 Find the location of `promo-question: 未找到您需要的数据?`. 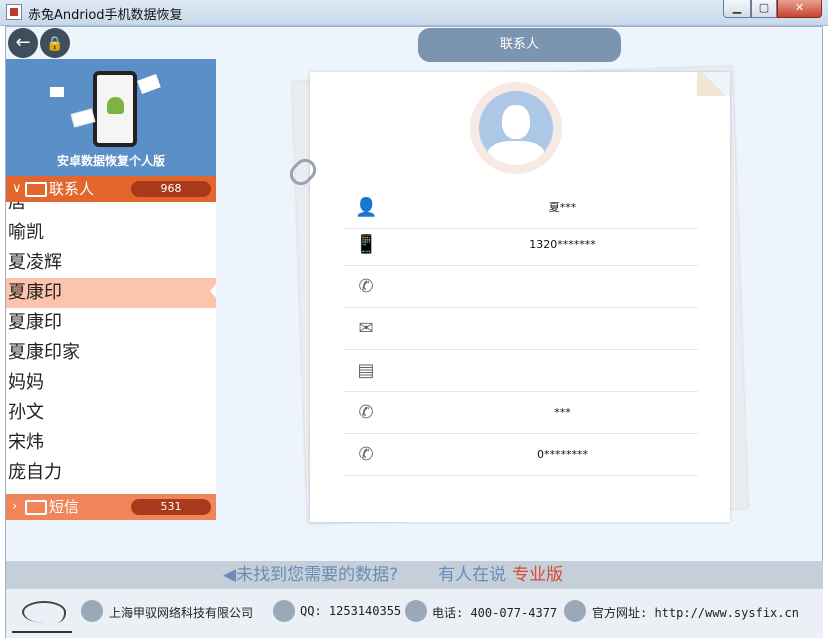

promo-question: 未找到您需要的数据? is located at coordinates (317, 575).